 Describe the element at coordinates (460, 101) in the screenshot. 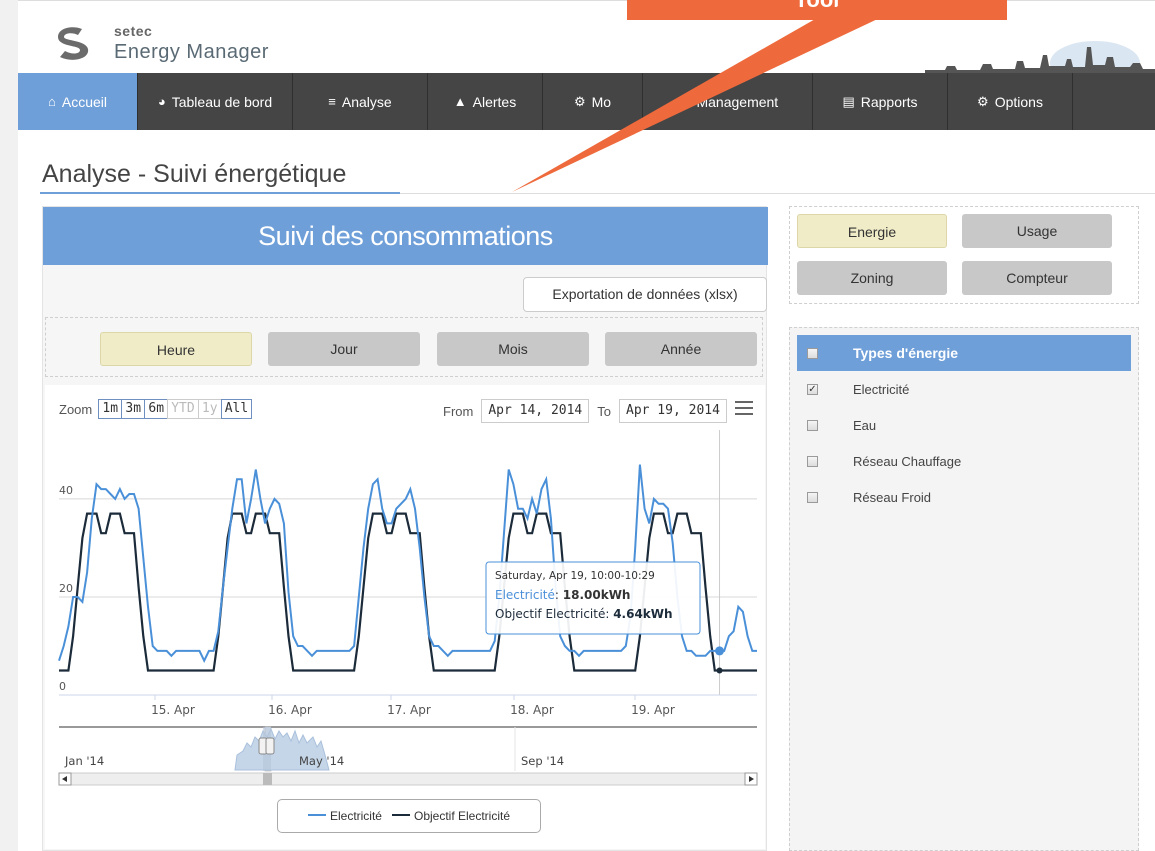

I see `warning-icon: ▲` at that location.